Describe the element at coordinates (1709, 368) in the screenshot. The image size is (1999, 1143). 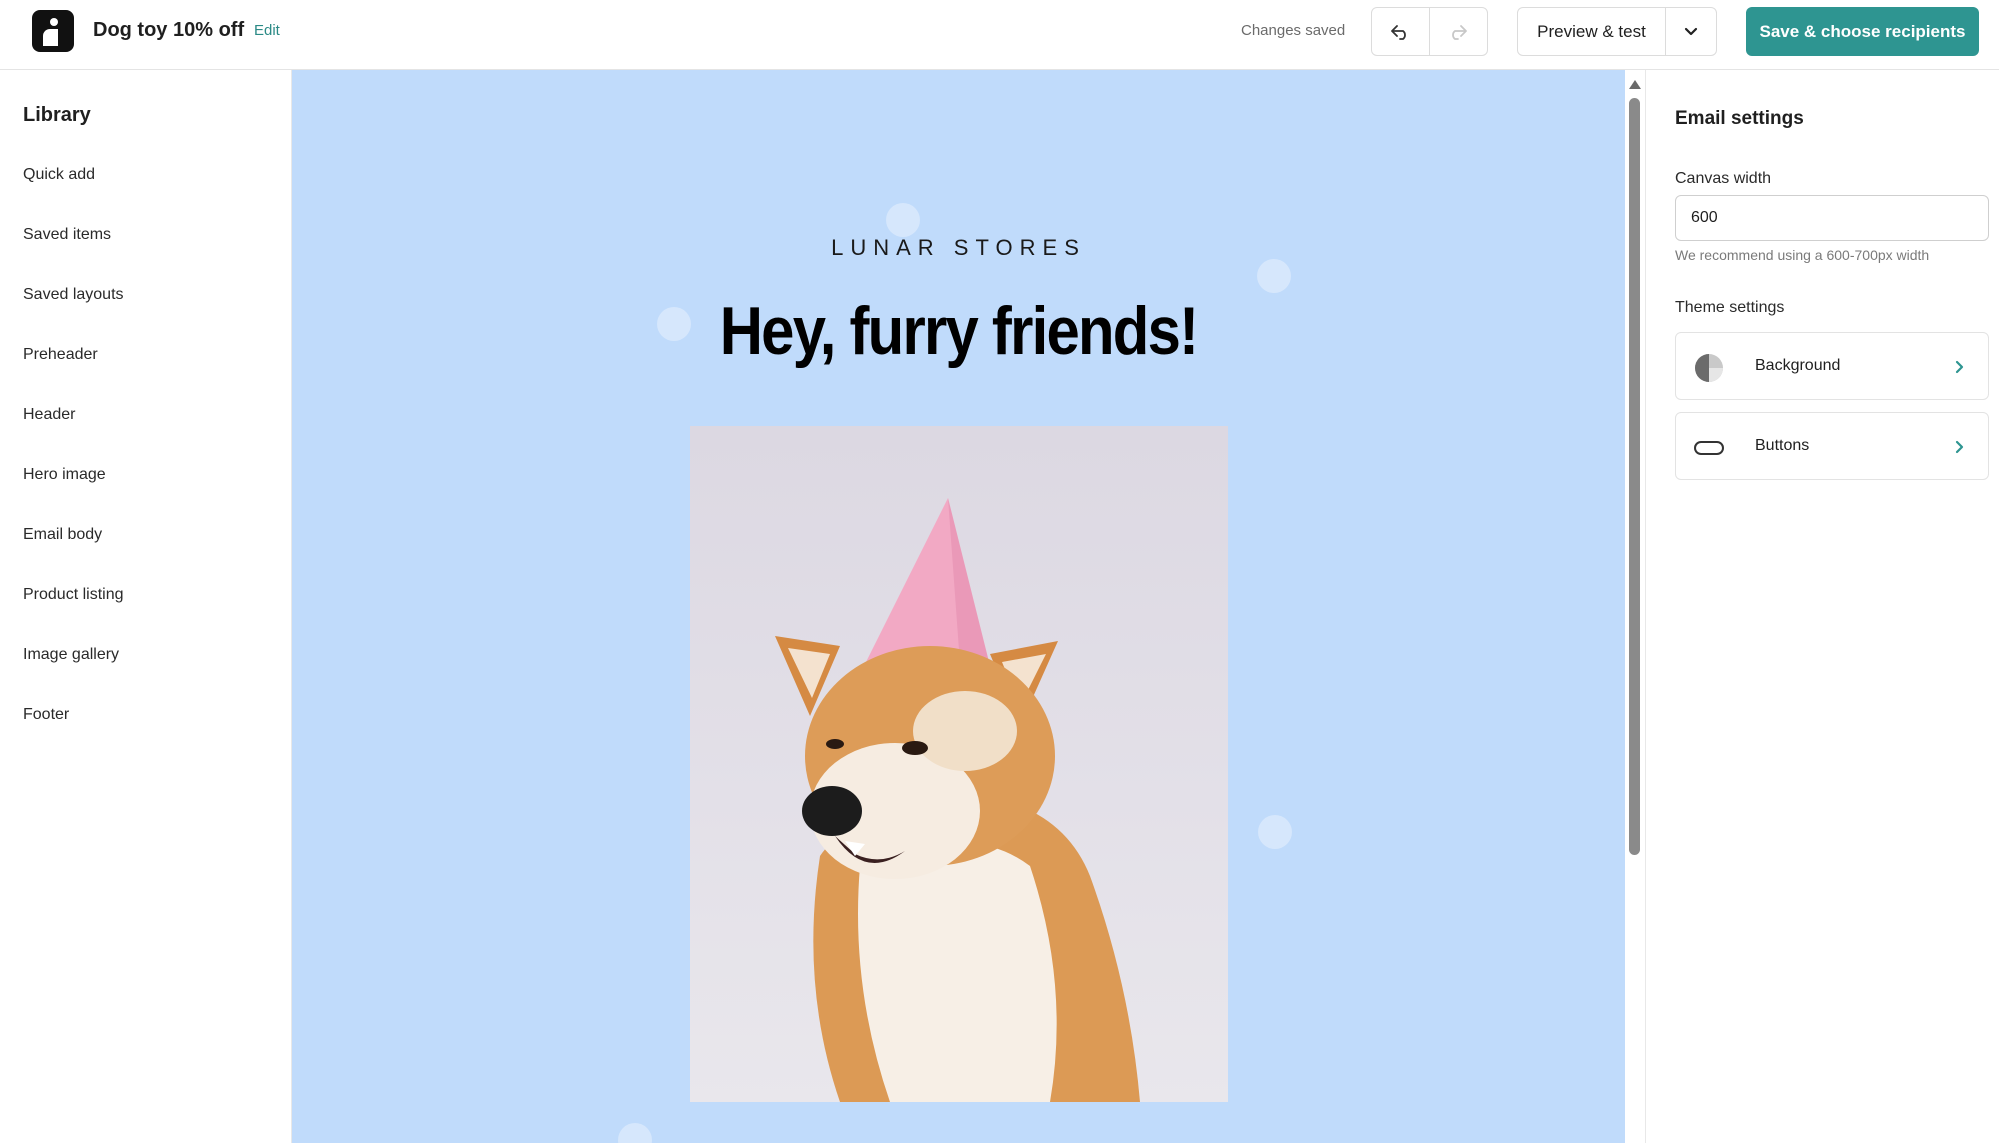
I see `background-half-circle-icon` at that location.